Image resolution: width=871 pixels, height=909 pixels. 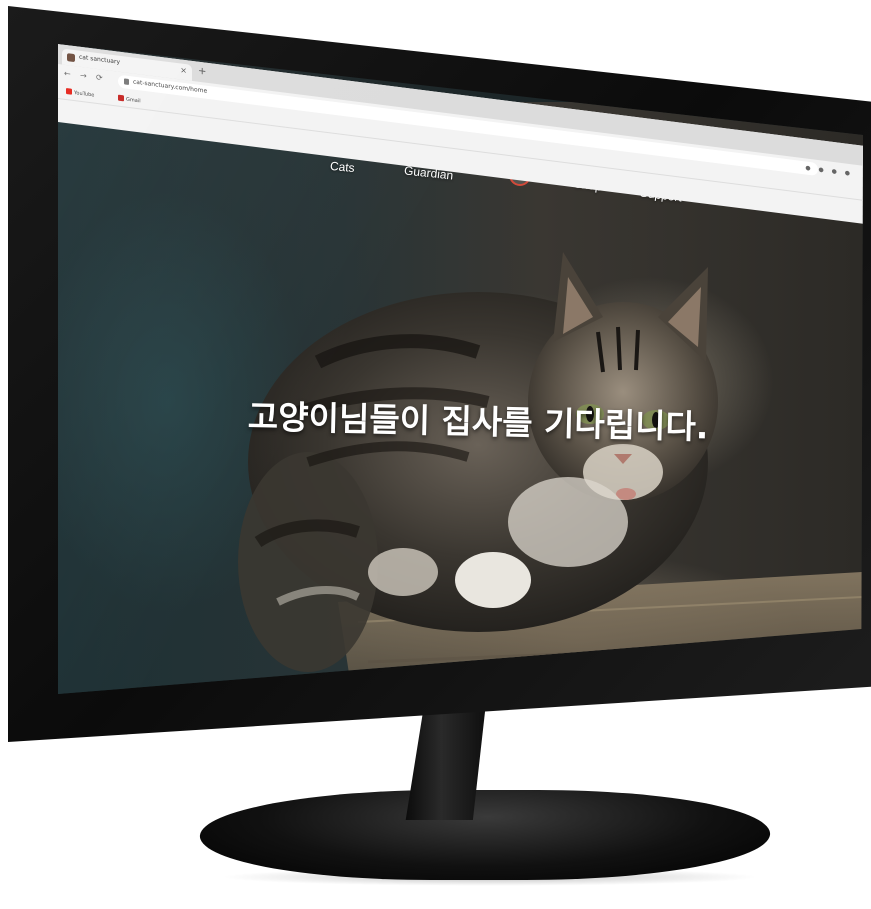 I want to click on new-tab-button: +, so click(x=202, y=72).